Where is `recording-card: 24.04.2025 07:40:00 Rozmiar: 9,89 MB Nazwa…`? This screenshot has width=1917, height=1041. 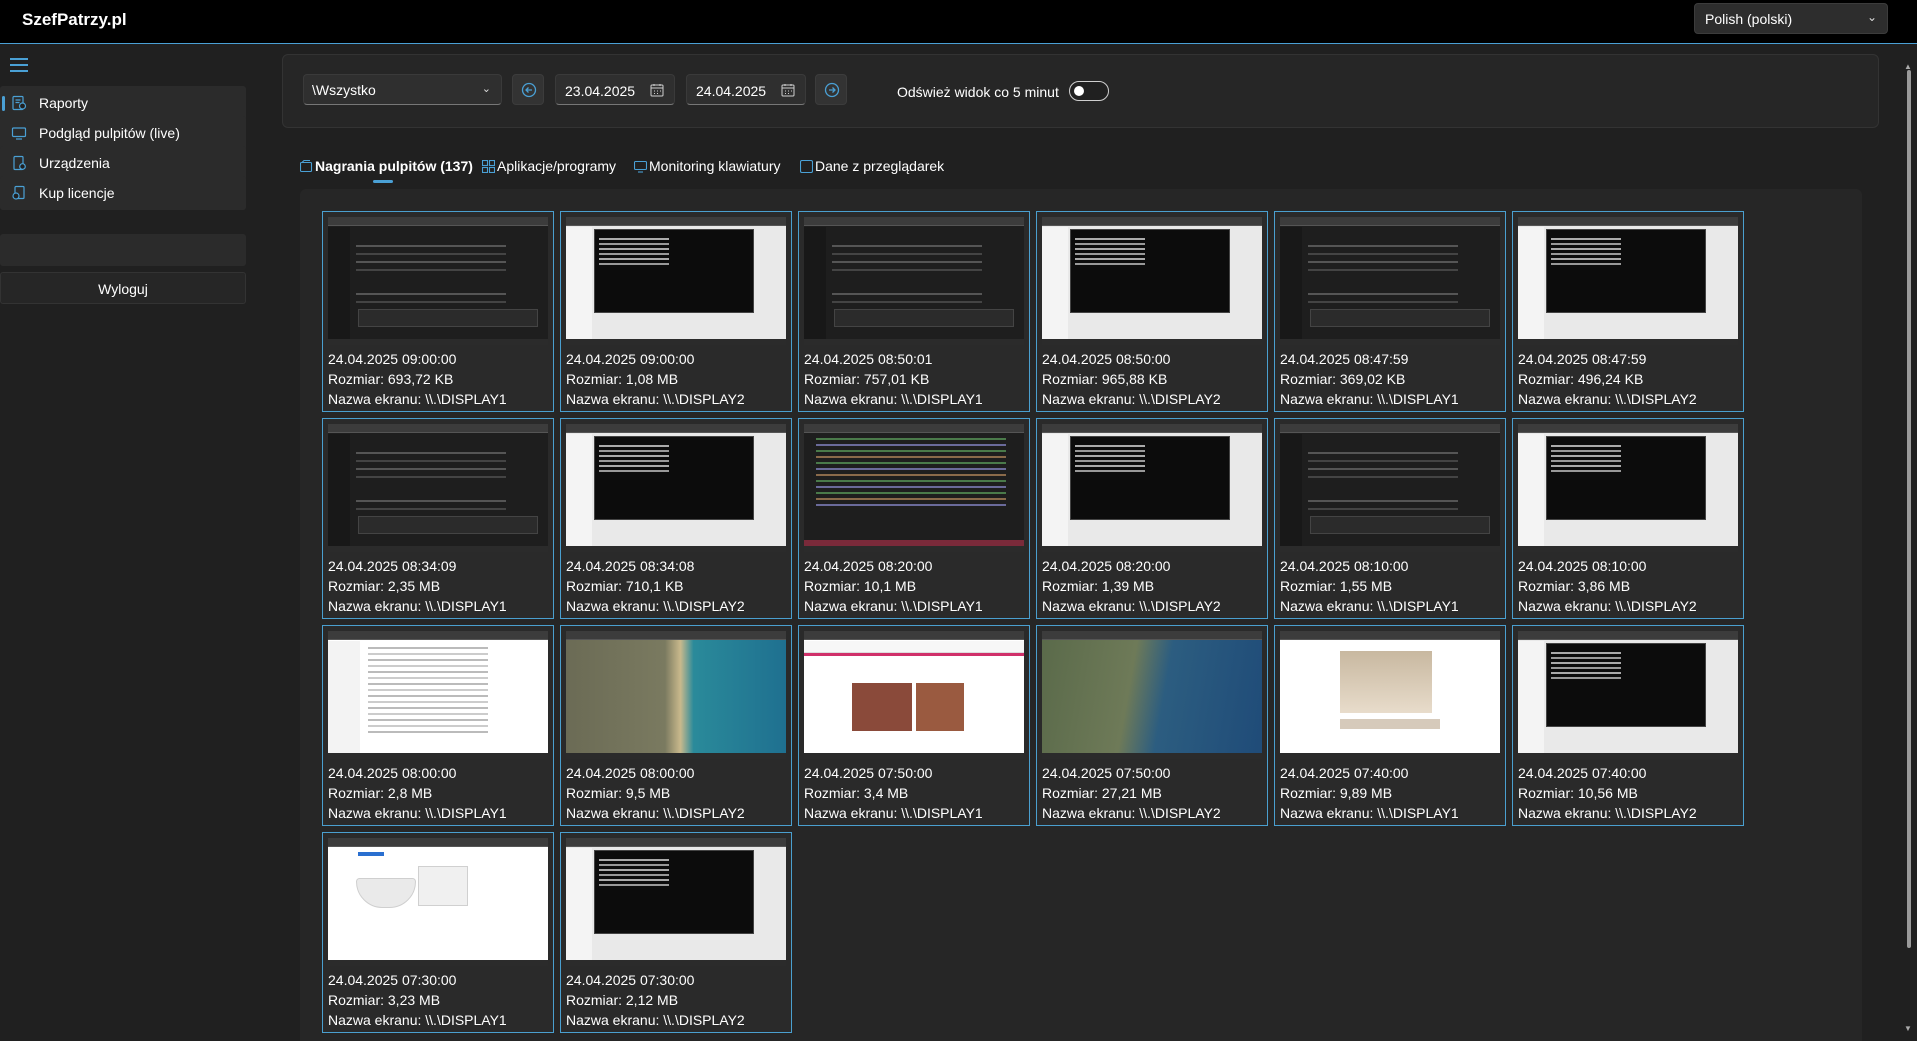
recording-card: 24.04.2025 07:40:00 Rozmiar: 9,89 MB Nazwa… is located at coordinates (1390, 725).